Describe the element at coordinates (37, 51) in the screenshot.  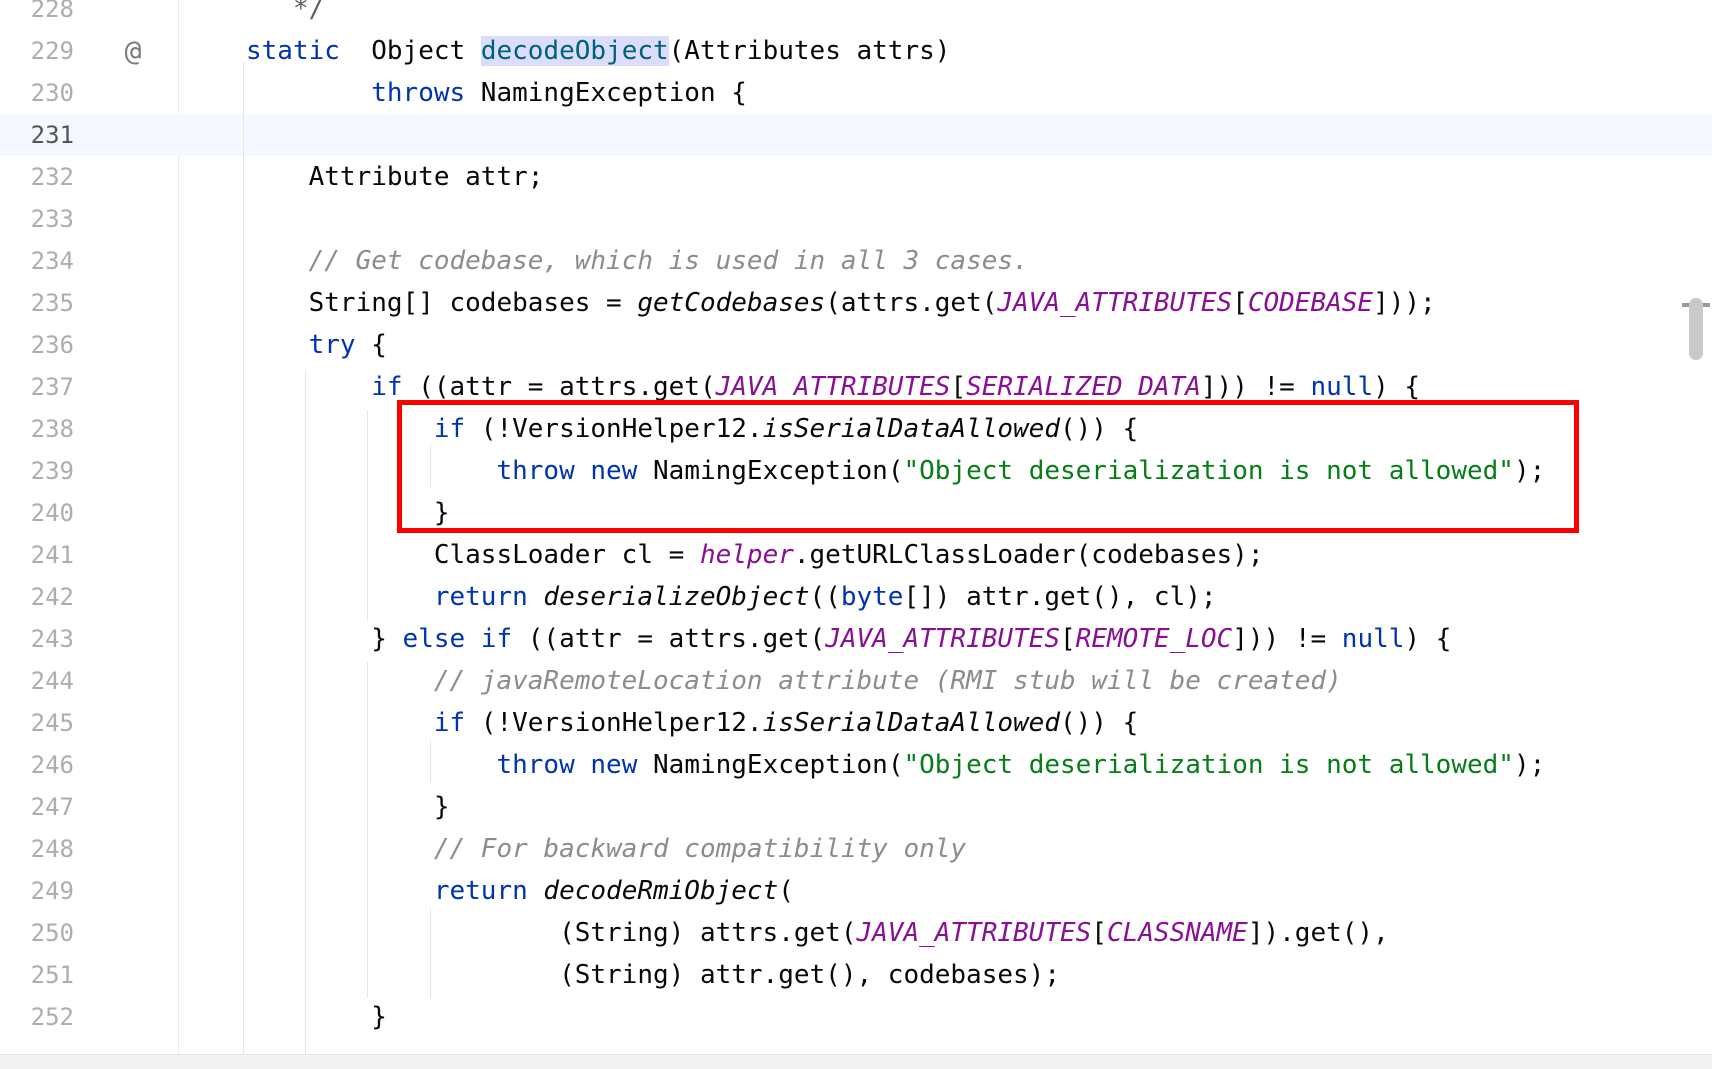
I see `line-number: 229` at that location.